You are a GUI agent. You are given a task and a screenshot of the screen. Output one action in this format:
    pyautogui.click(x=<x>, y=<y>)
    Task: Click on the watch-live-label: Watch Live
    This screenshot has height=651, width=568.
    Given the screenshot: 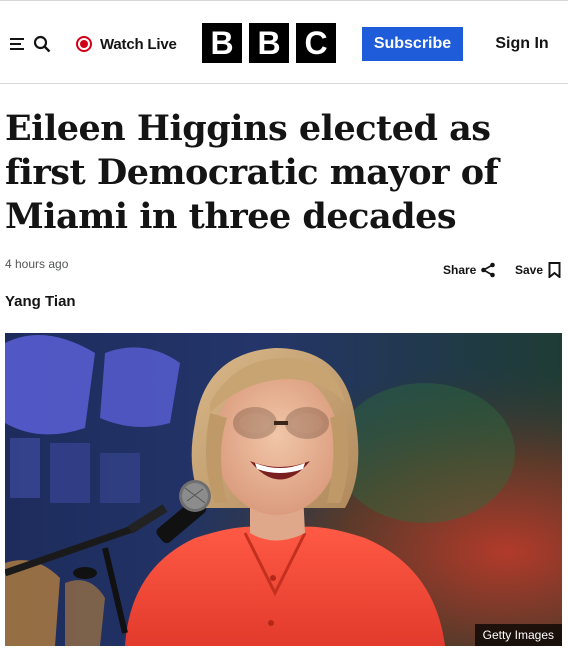 What is the action you would take?
    pyautogui.click(x=138, y=44)
    